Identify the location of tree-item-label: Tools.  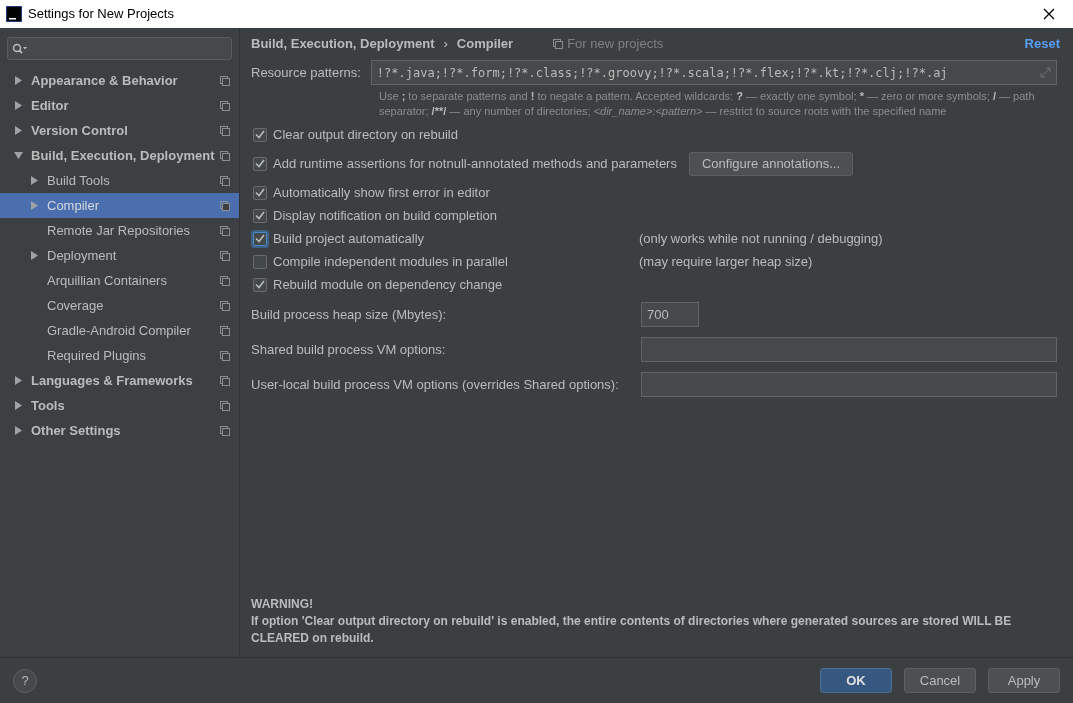
(48, 405).